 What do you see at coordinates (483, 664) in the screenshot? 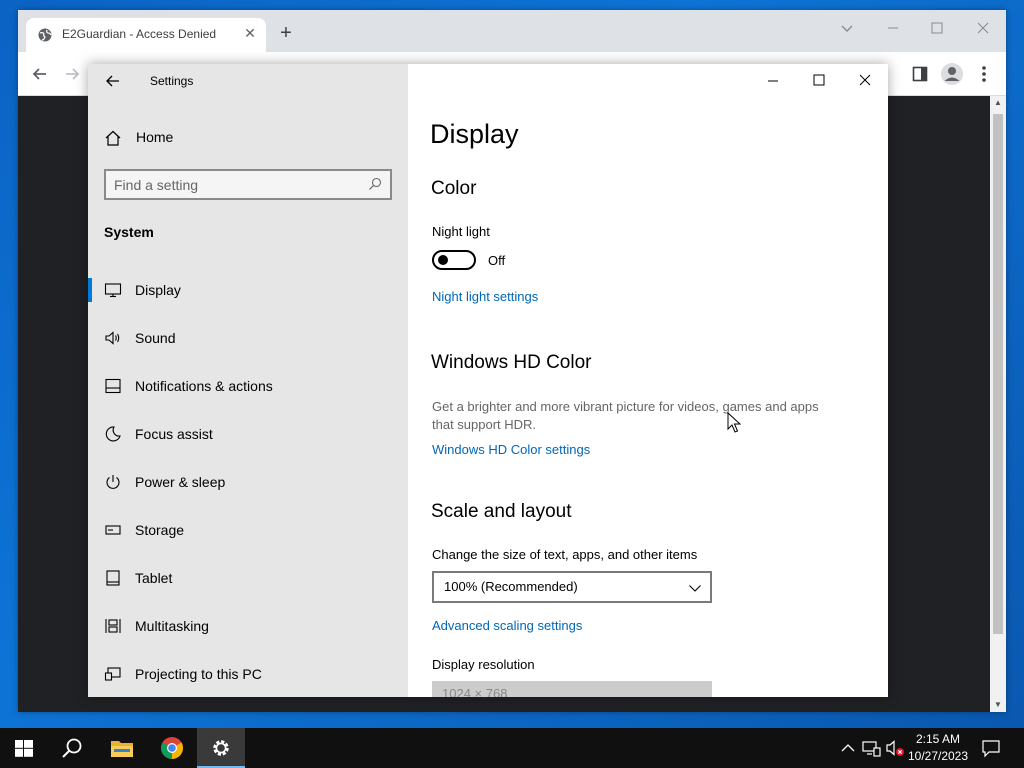
I see `resolution-label: Display resolution` at bounding box center [483, 664].